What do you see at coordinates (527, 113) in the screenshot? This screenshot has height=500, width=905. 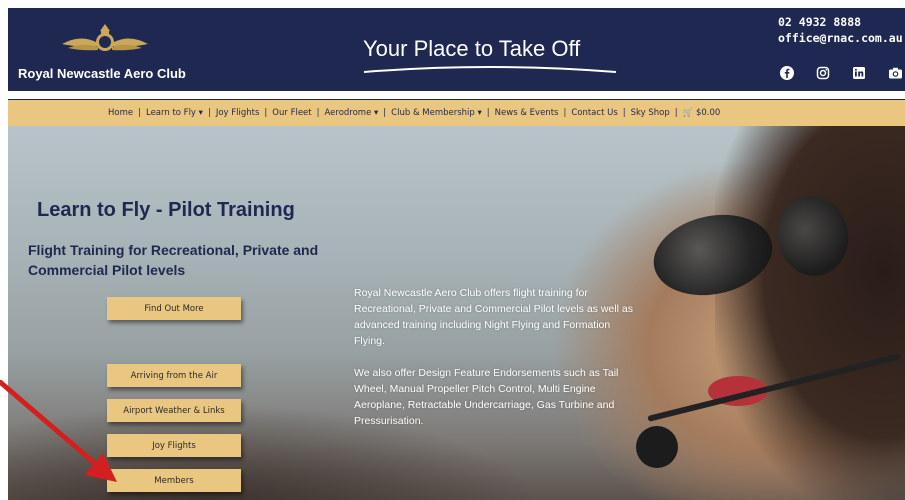 I see `nav-item-news-events: News & Events` at bounding box center [527, 113].